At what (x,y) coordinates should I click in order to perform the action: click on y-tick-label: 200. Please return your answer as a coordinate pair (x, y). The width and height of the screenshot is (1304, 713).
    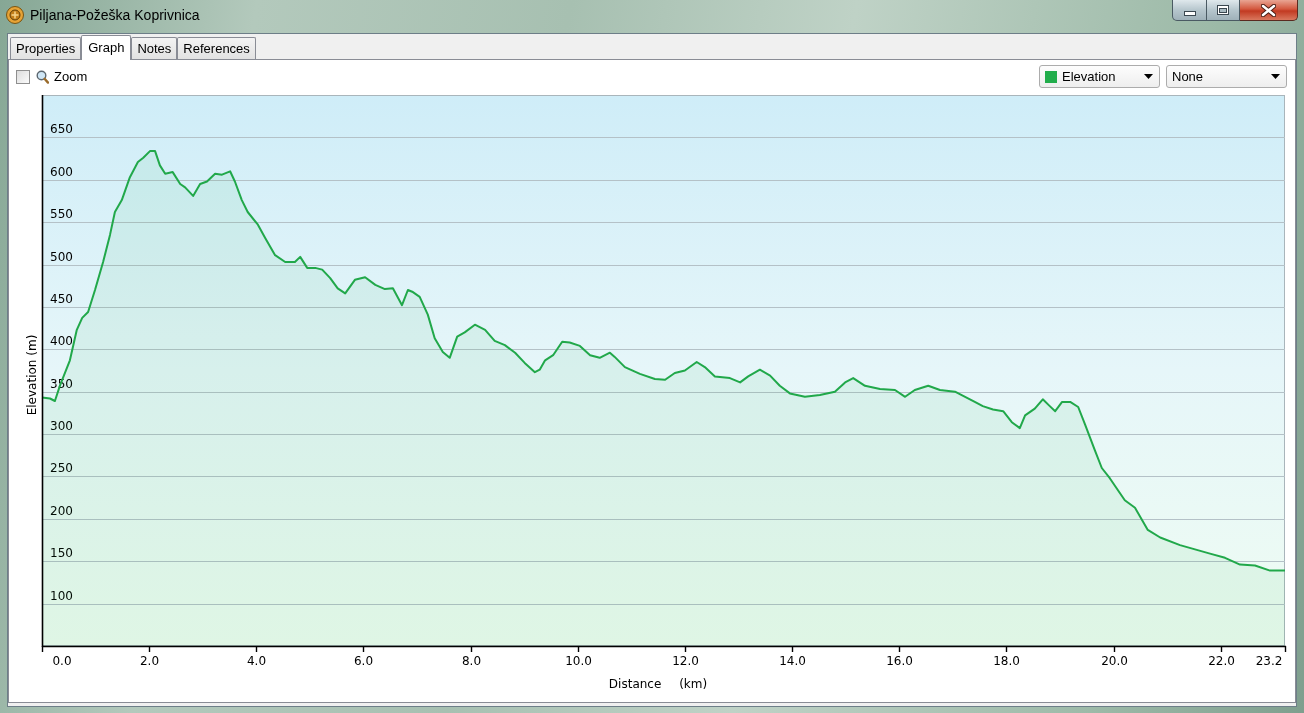
    Looking at the image, I should click on (61, 510).